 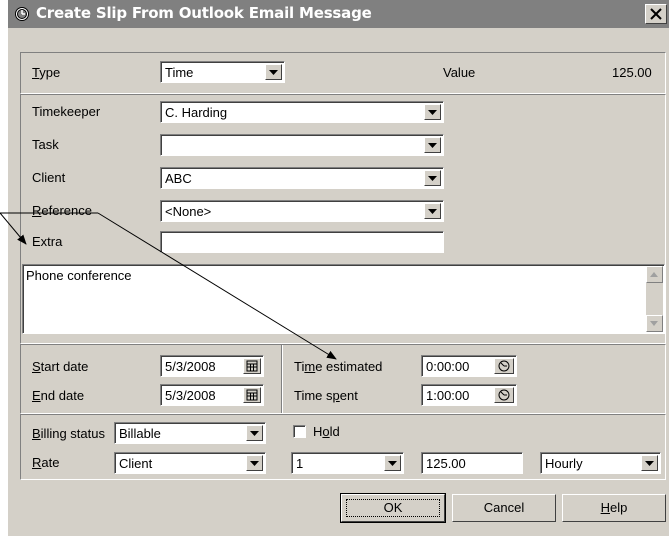 I want to click on rate-amount-input: 125.00, so click(x=472, y=463).